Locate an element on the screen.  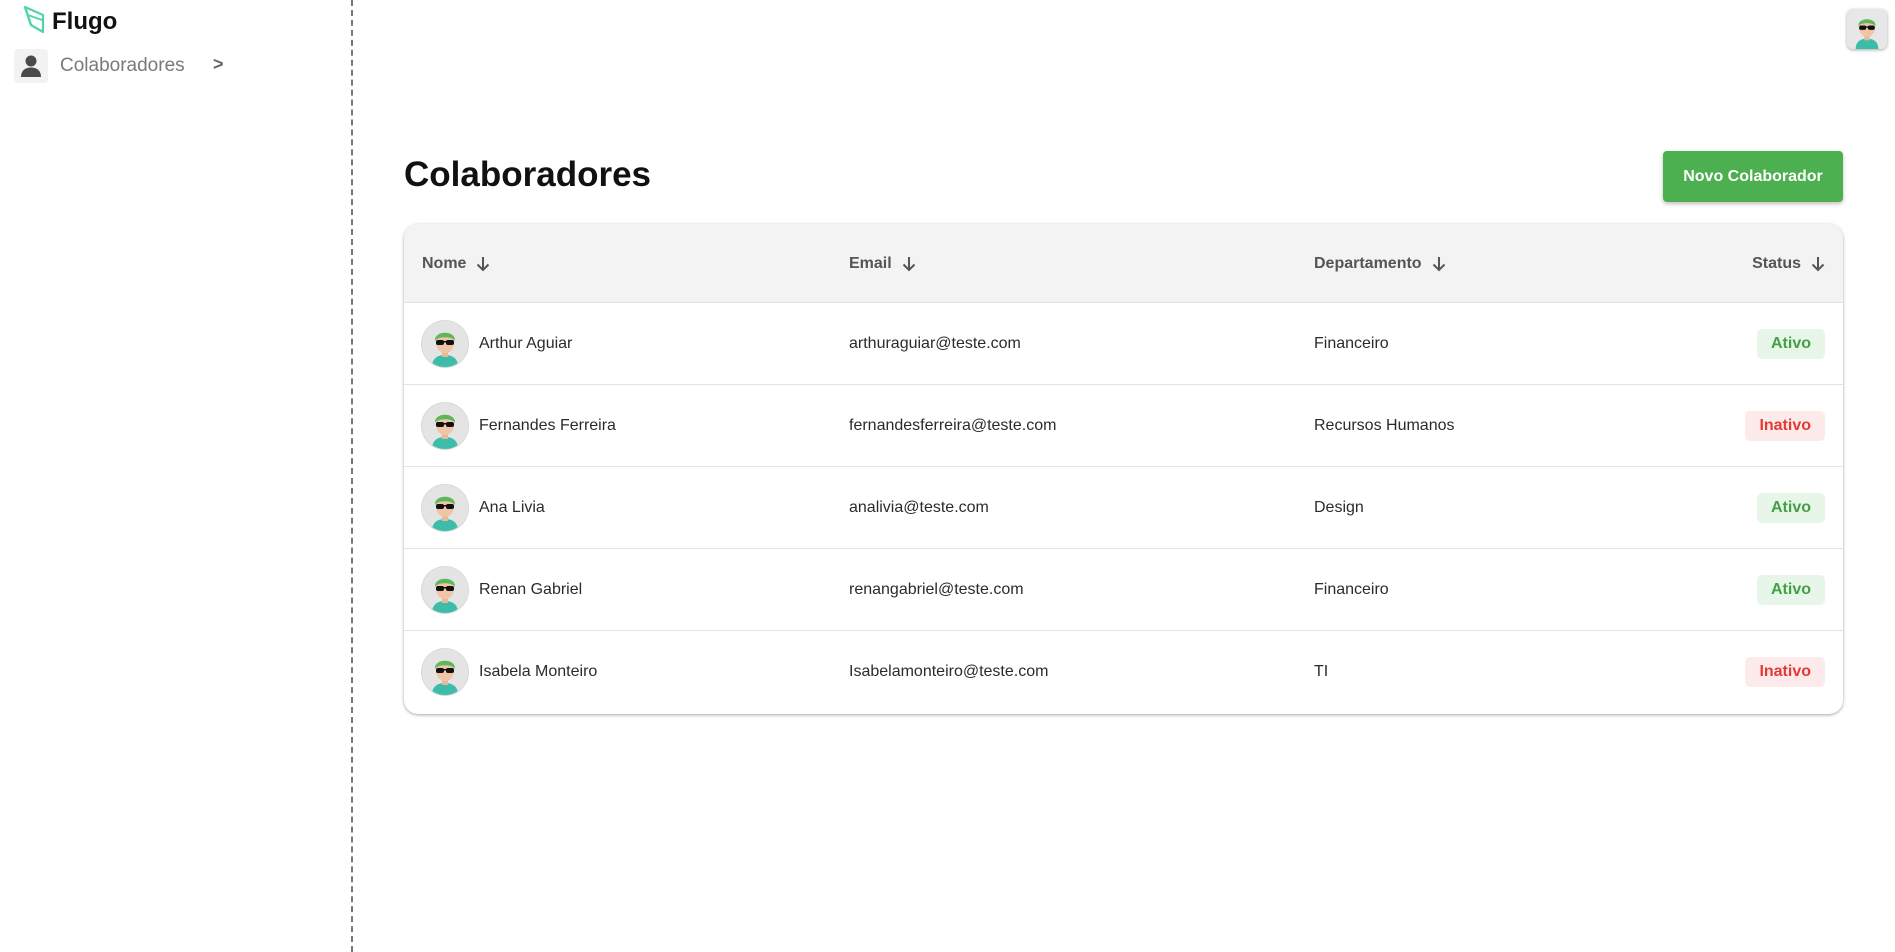
column-label: Email is located at coordinates (870, 263).